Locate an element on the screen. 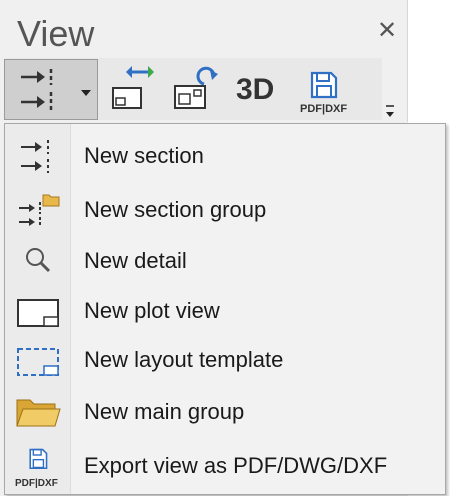 Image resolution: width=450 pixels, height=496 pixels. swap-view-button is located at coordinates (133, 89).